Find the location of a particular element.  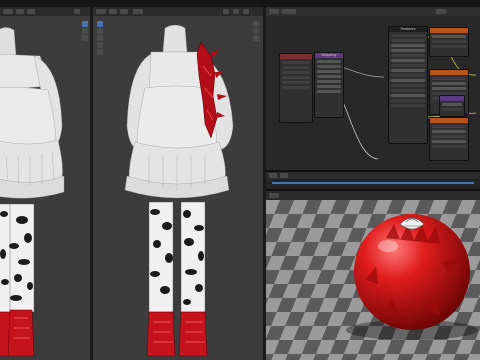

node-mapping: Mapping is located at coordinates (329, 85).